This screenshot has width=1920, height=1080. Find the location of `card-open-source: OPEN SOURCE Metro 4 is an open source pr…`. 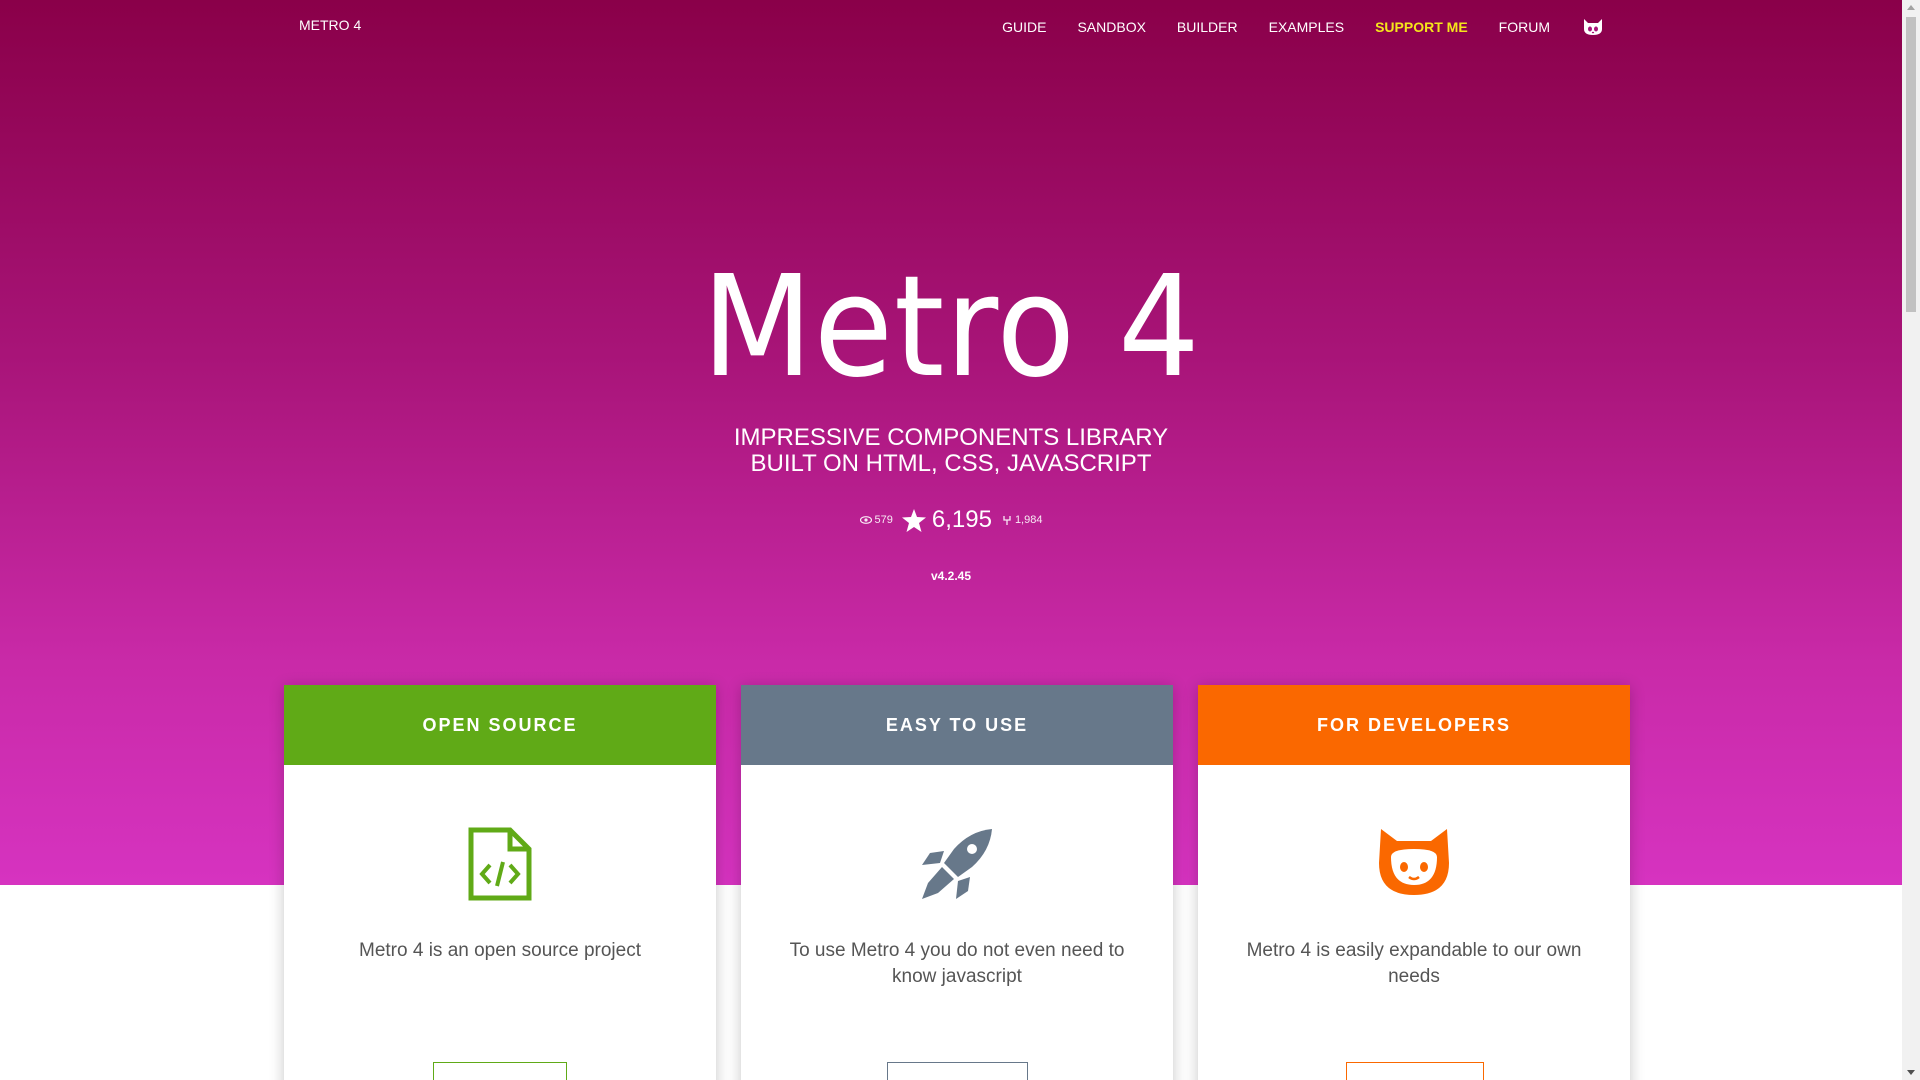

card-open-source: OPEN SOURCE Metro 4 is an open source pr… is located at coordinates (500, 882).